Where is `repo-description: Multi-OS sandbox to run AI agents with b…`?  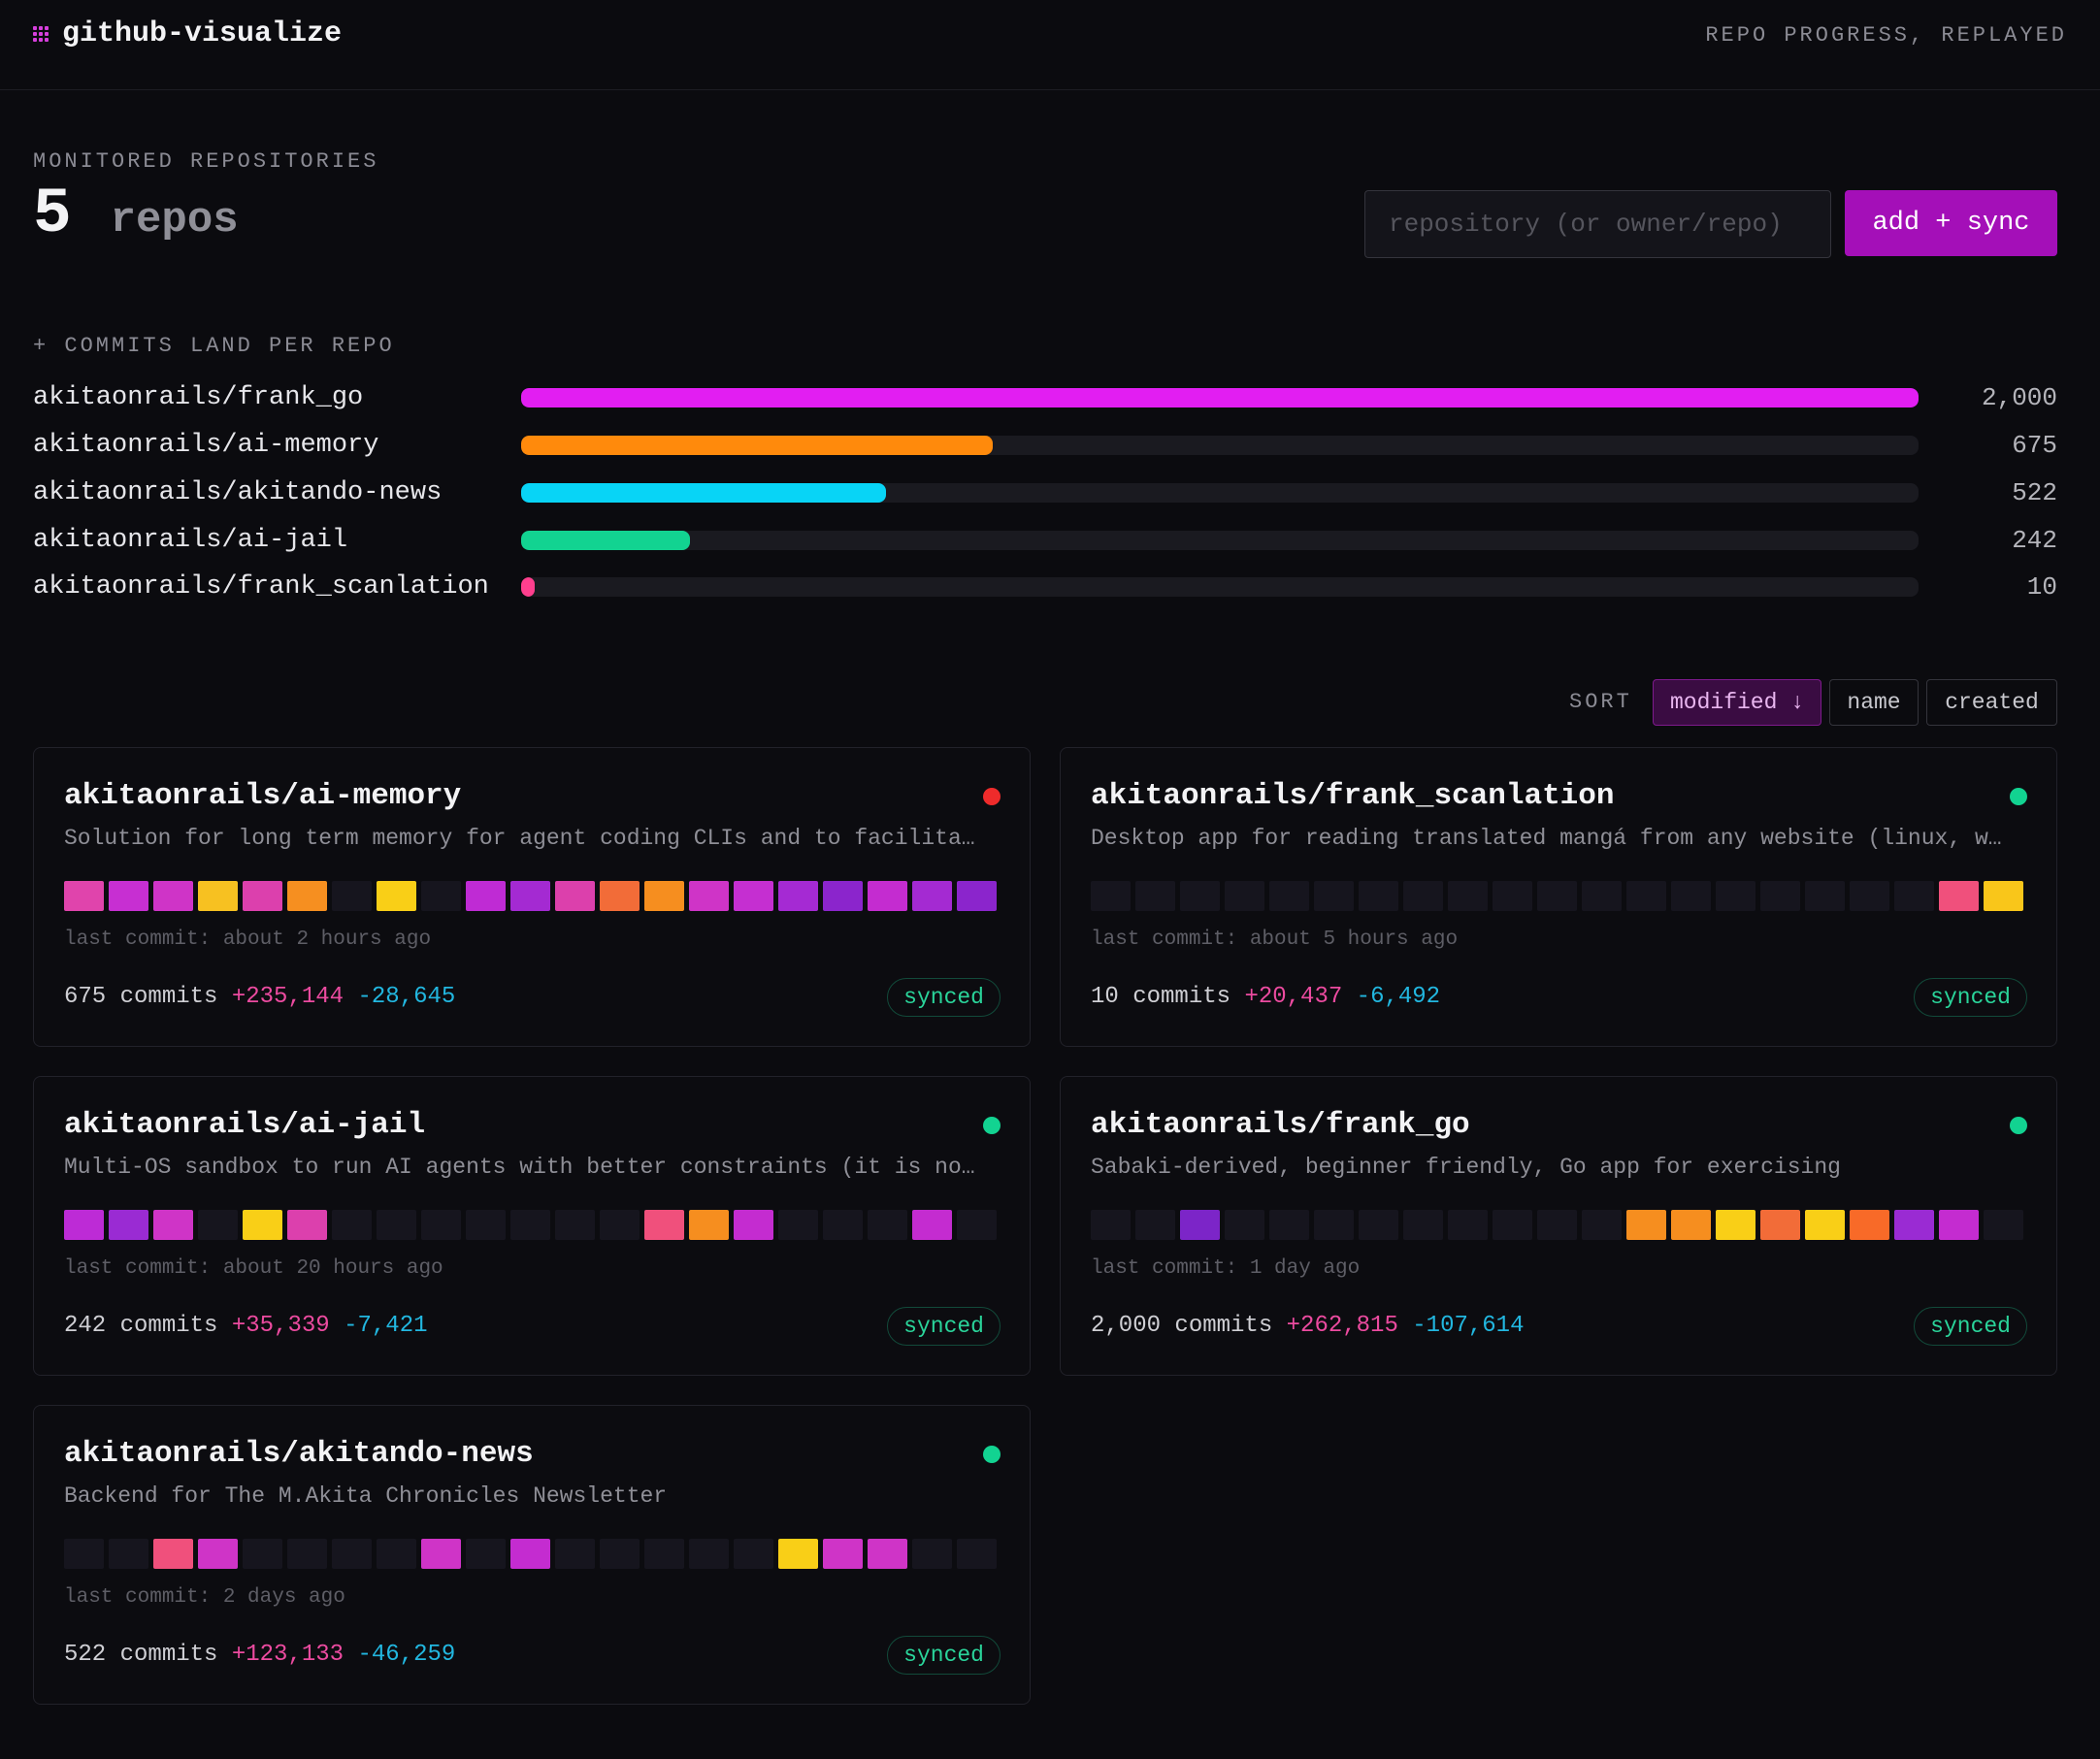
repo-description: Multi-OS sandbox to run AI agents with b… is located at coordinates (520, 1167).